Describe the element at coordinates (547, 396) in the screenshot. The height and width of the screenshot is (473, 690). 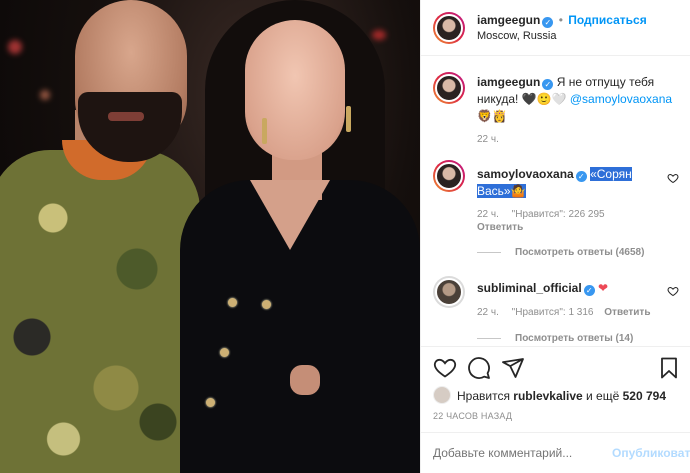
I see `liker-username: rublevkalive` at that location.